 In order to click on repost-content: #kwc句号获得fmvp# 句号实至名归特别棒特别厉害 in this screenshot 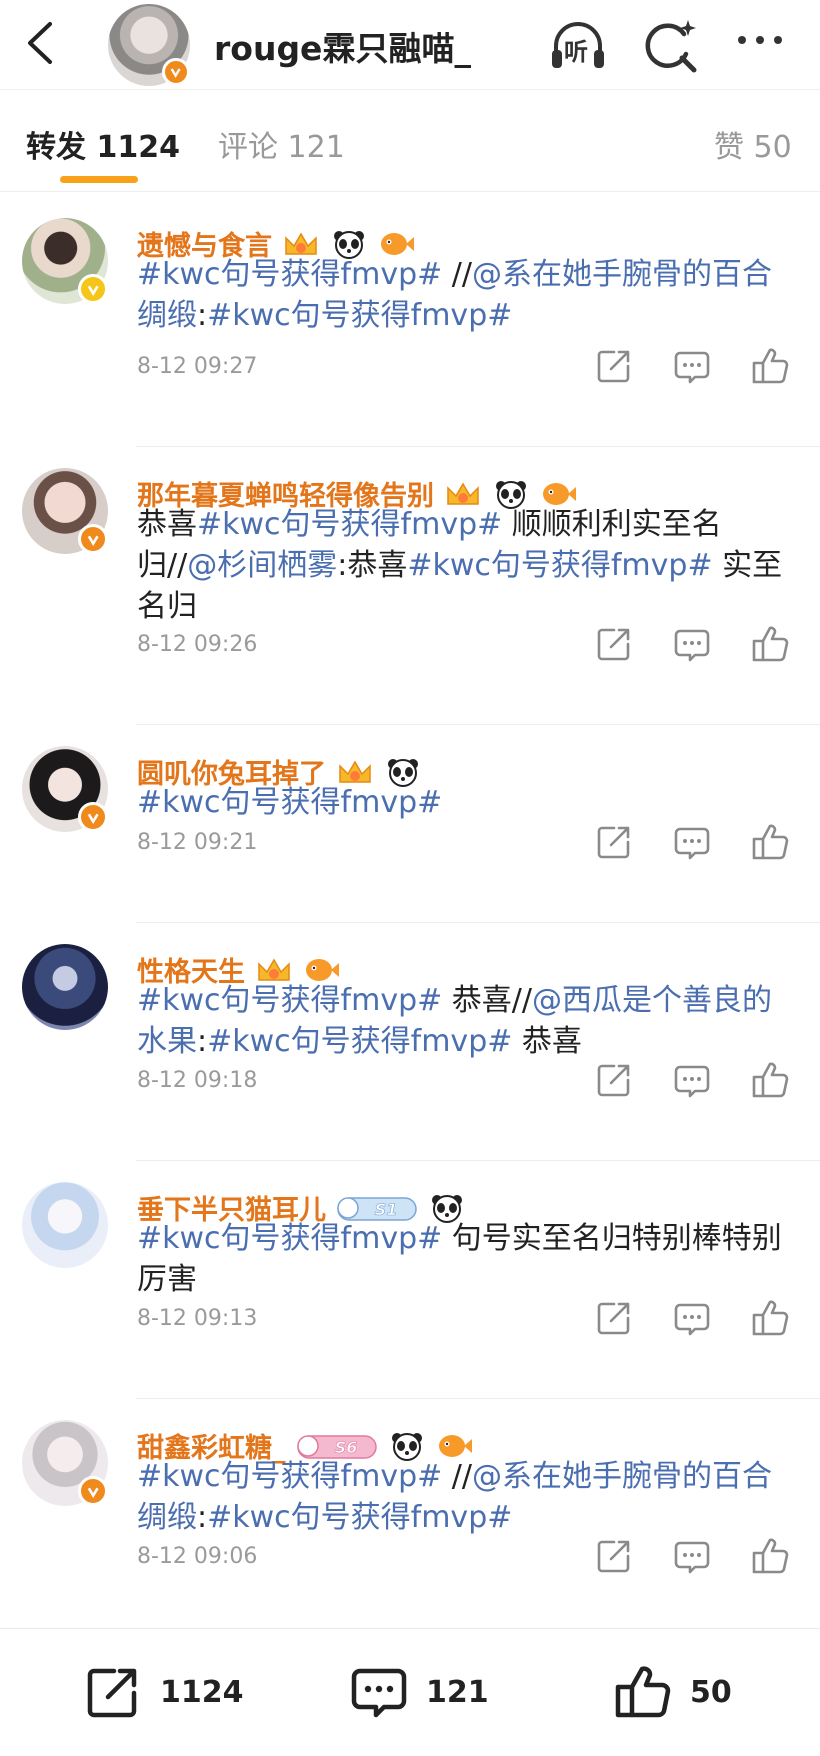, I will do `click(467, 1259)`.